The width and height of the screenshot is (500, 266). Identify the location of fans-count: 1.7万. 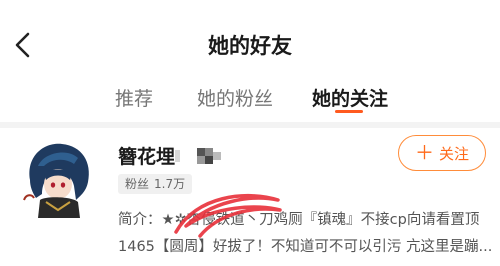
(170, 184).